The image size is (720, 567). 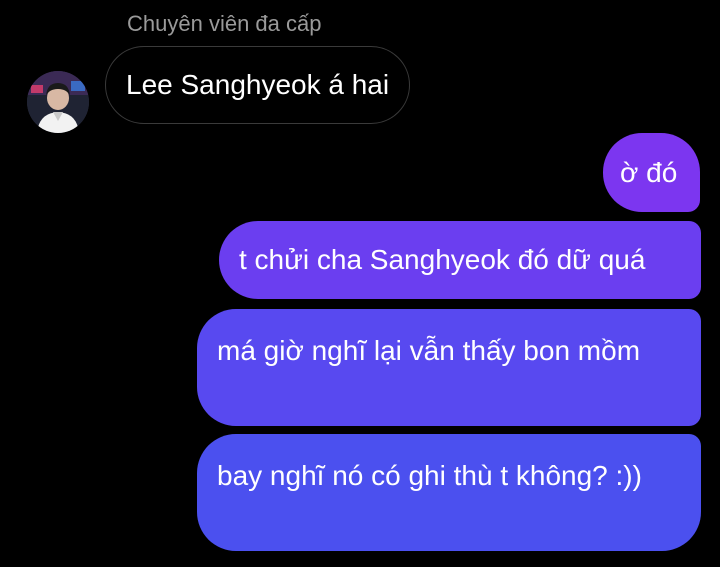 What do you see at coordinates (258, 85) in the screenshot?
I see `incoming-message-bubble: Lee Sanghyeok á hai` at bounding box center [258, 85].